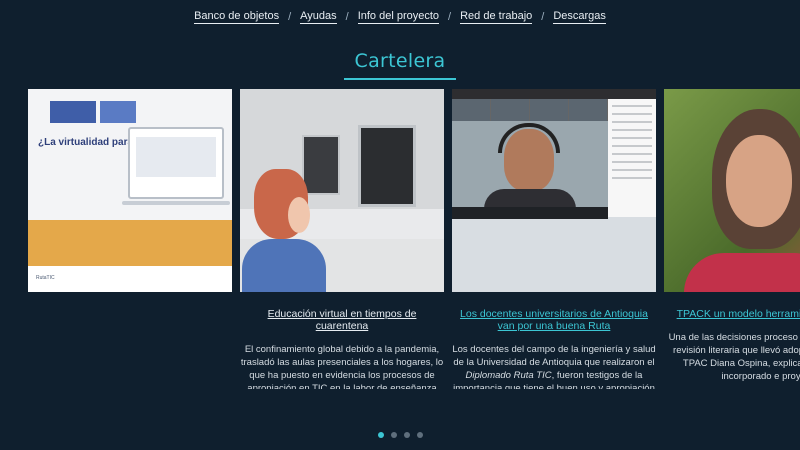 This screenshot has width=800, height=450. What do you see at coordinates (342, 190) in the screenshot?
I see `office-photo` at bounding box center [342, 190].